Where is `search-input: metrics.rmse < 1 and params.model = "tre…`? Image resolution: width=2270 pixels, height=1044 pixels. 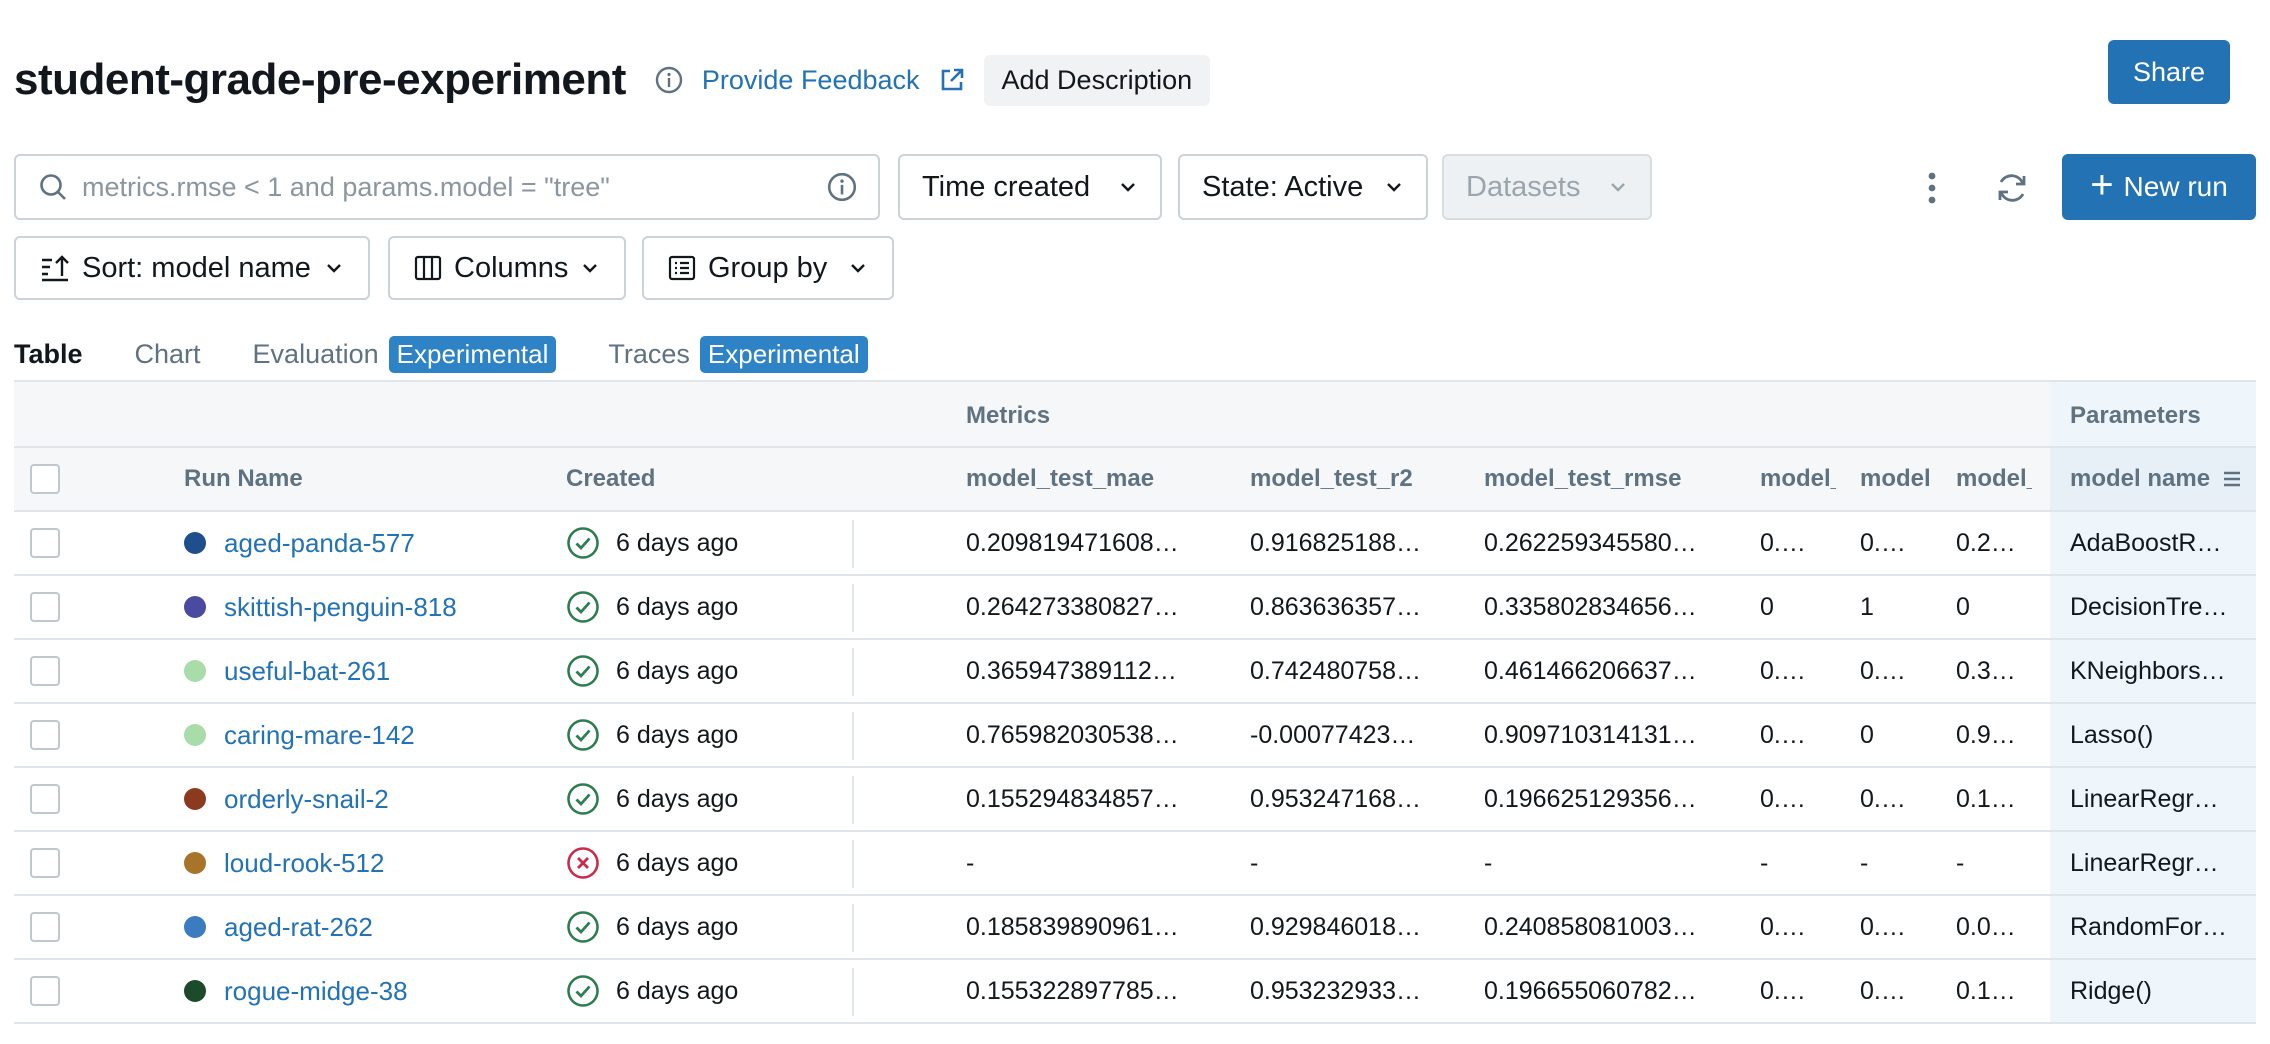 search-input: metrics.rmse < 1 and params.model = "tre… is located at coordinates (447, 187).